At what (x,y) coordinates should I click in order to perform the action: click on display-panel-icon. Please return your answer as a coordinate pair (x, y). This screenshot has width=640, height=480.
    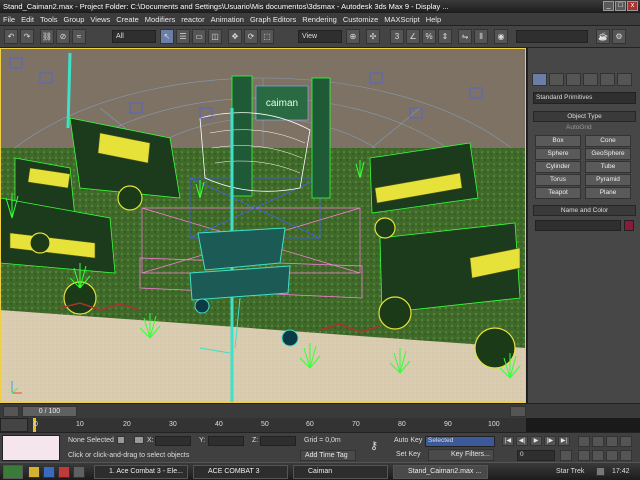
    Looking at the image, I should click on (607, 79).